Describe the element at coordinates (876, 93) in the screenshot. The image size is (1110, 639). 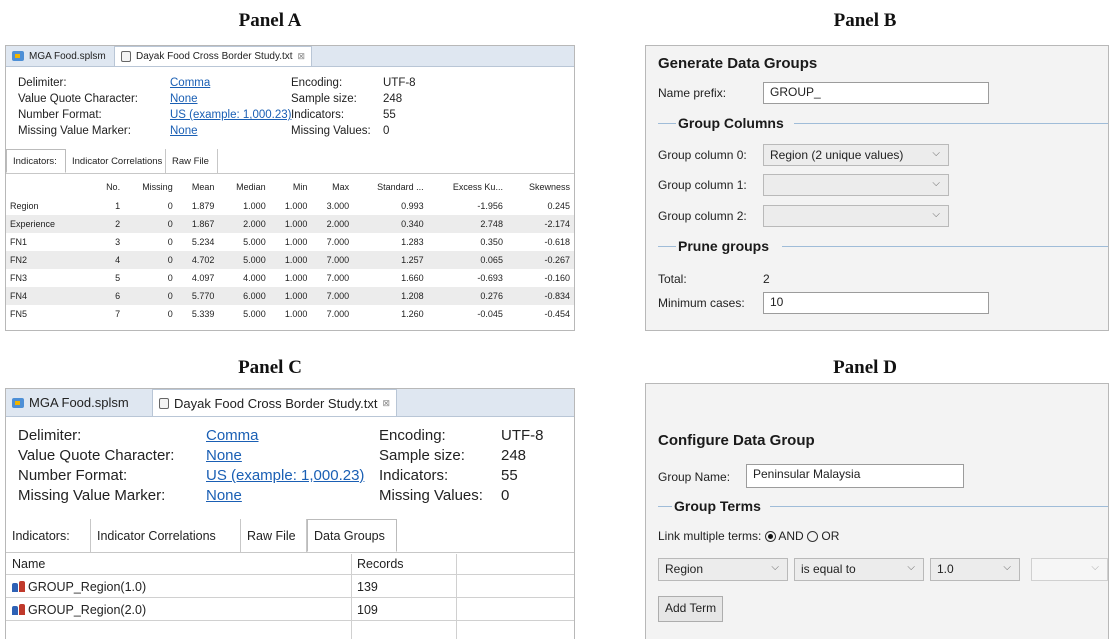
I see `name-prefix-input: GROUP_` at that location.